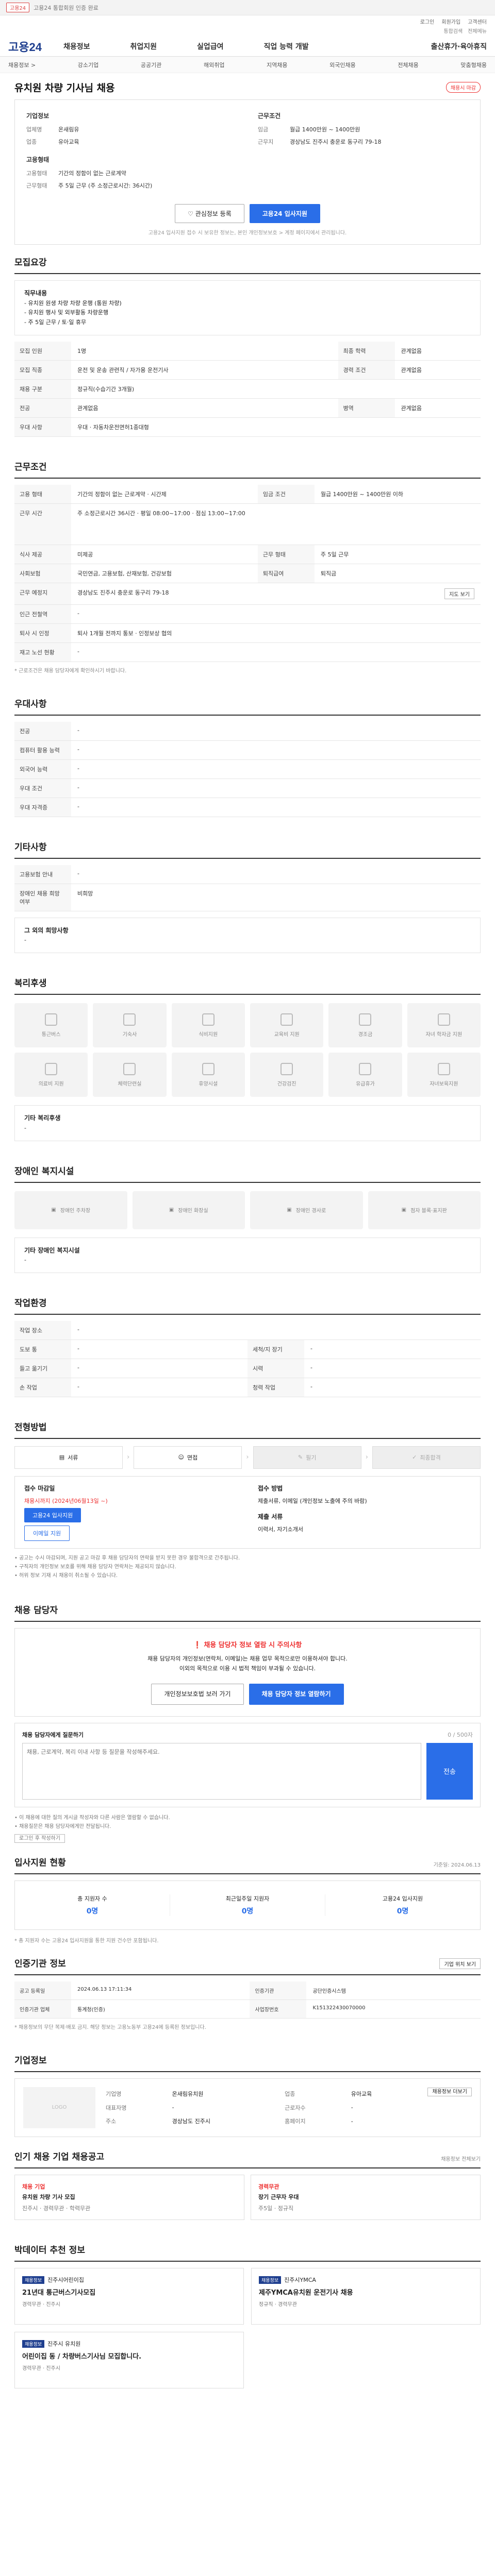  Describe the element at coordinates (247, 1645) in the screenshot. I see `contact-warning: ❗ 채용 담당자 정보 열람 시 주의사항` at that location.